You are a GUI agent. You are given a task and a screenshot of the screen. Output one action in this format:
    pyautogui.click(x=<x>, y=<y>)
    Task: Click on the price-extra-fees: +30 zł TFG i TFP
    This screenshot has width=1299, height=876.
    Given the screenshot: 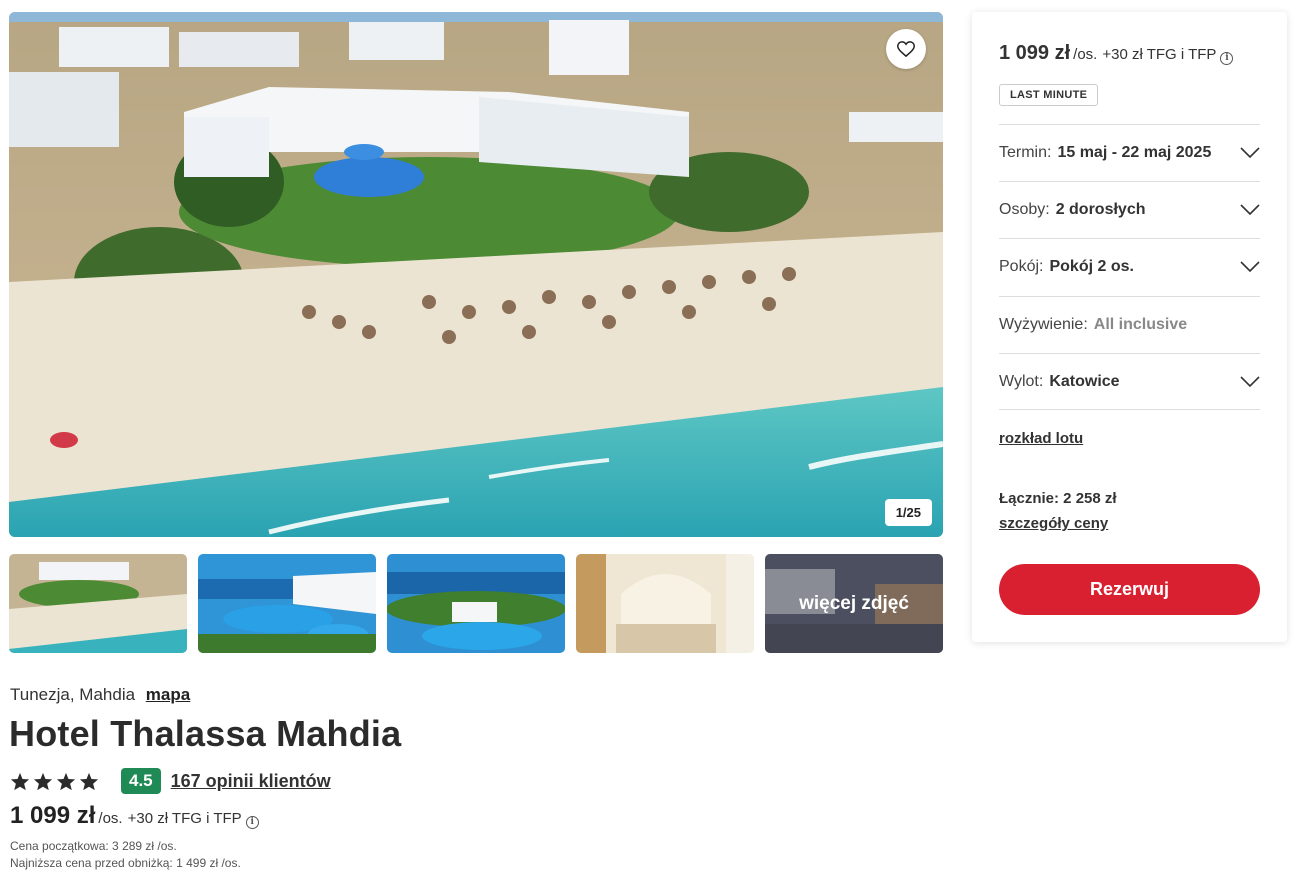 What is the action you would take?
    pyautogui.click(x=184, y=818)
    